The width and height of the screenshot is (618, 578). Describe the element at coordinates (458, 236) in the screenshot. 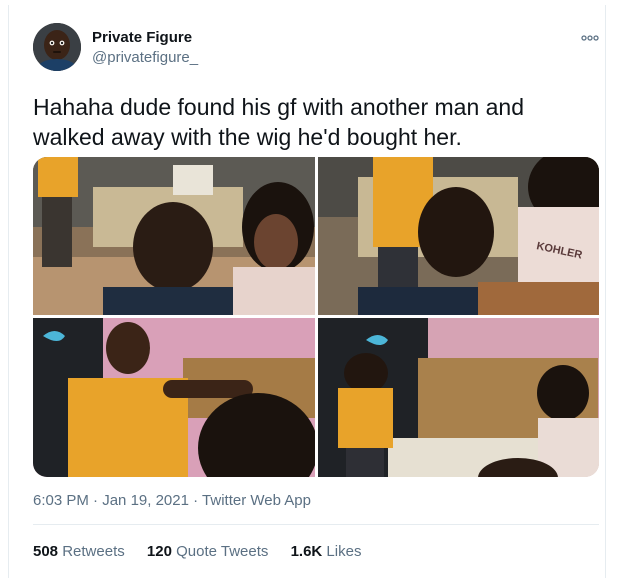

I see `media-photo-2: KOHLER` at that location.